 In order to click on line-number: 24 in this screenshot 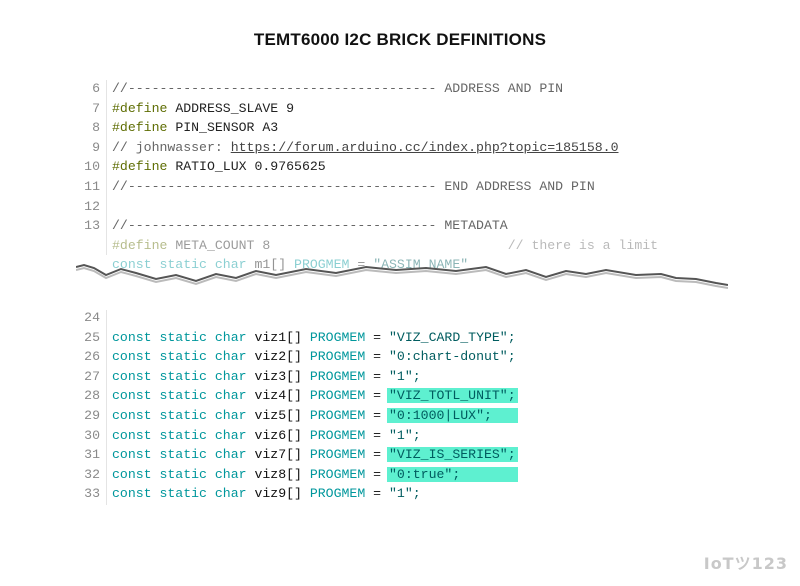, I will do `click(92, 317)`.